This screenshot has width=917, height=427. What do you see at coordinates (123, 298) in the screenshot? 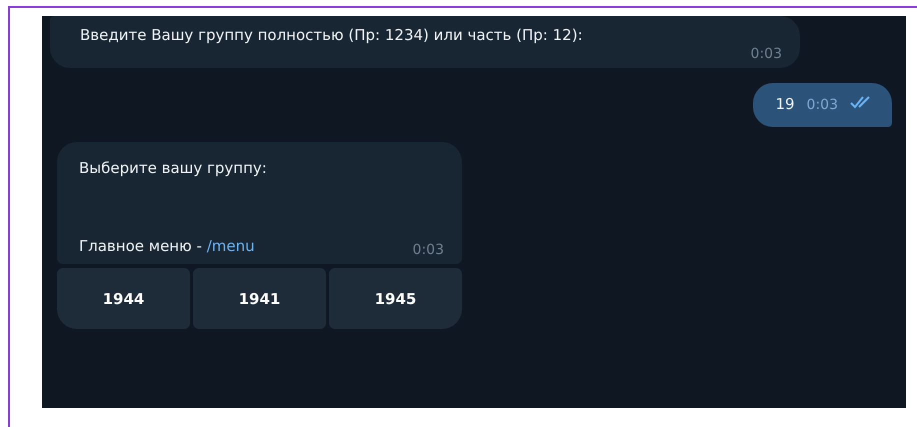
I see `keyboard-button: 1944` at bounding box center [123, 298].